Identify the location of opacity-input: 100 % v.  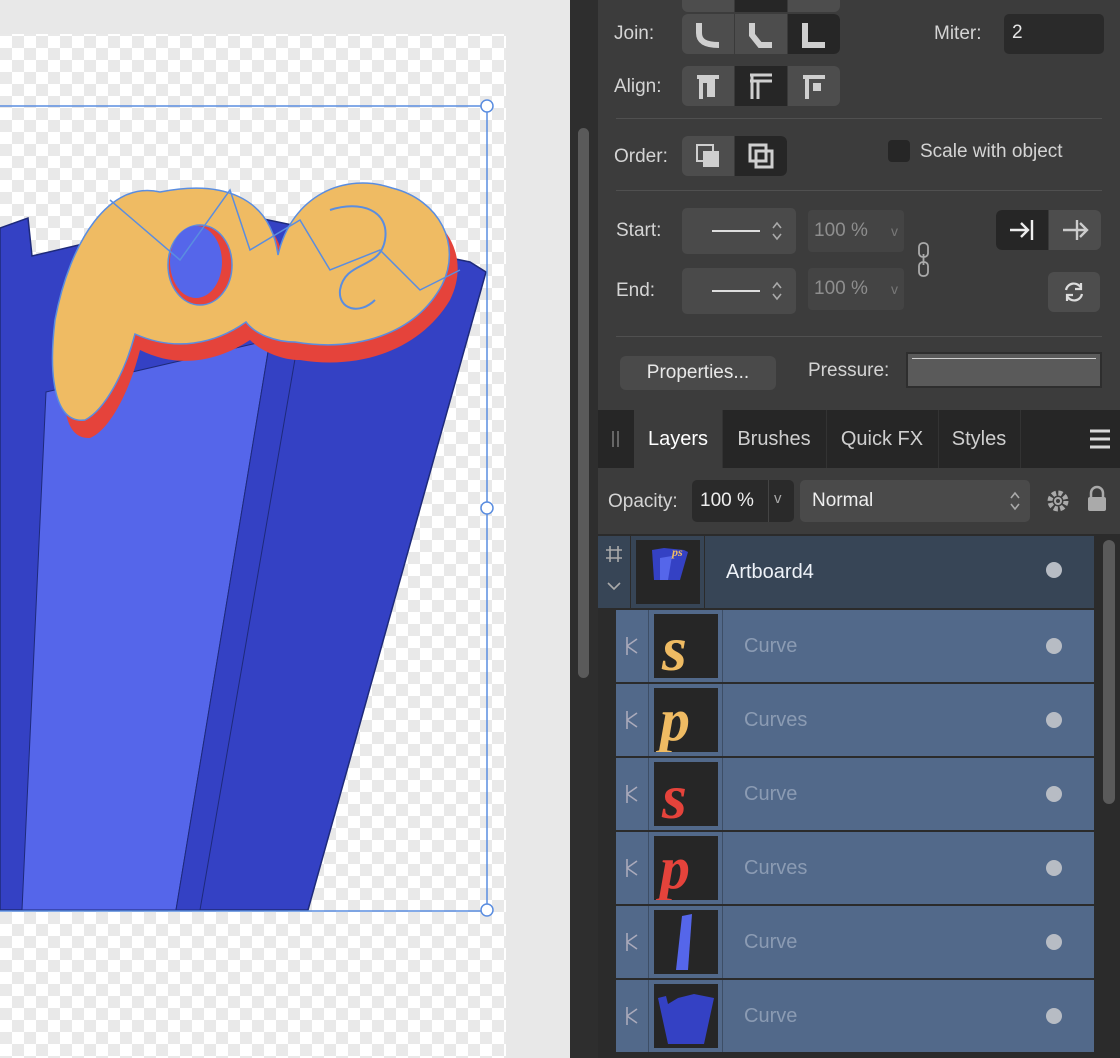
(743, 501).